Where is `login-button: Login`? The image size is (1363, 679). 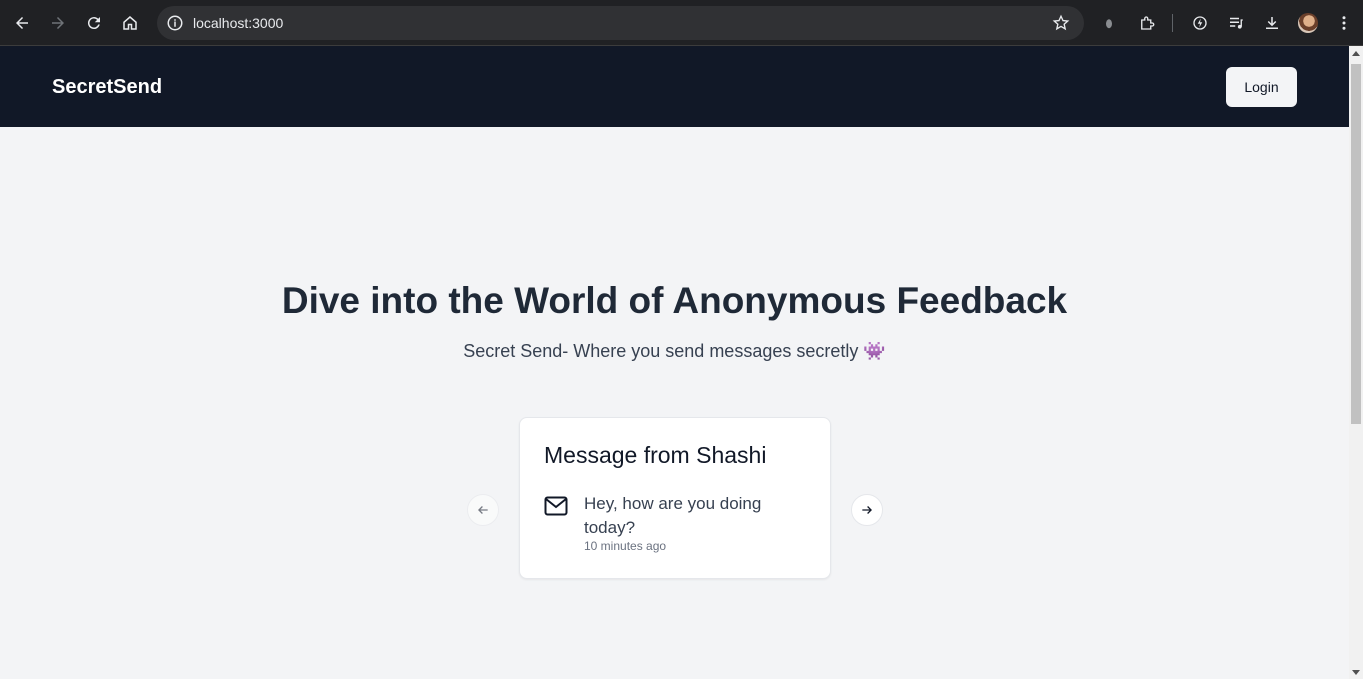
login-button: Login is located at coordinates (1261, 87).